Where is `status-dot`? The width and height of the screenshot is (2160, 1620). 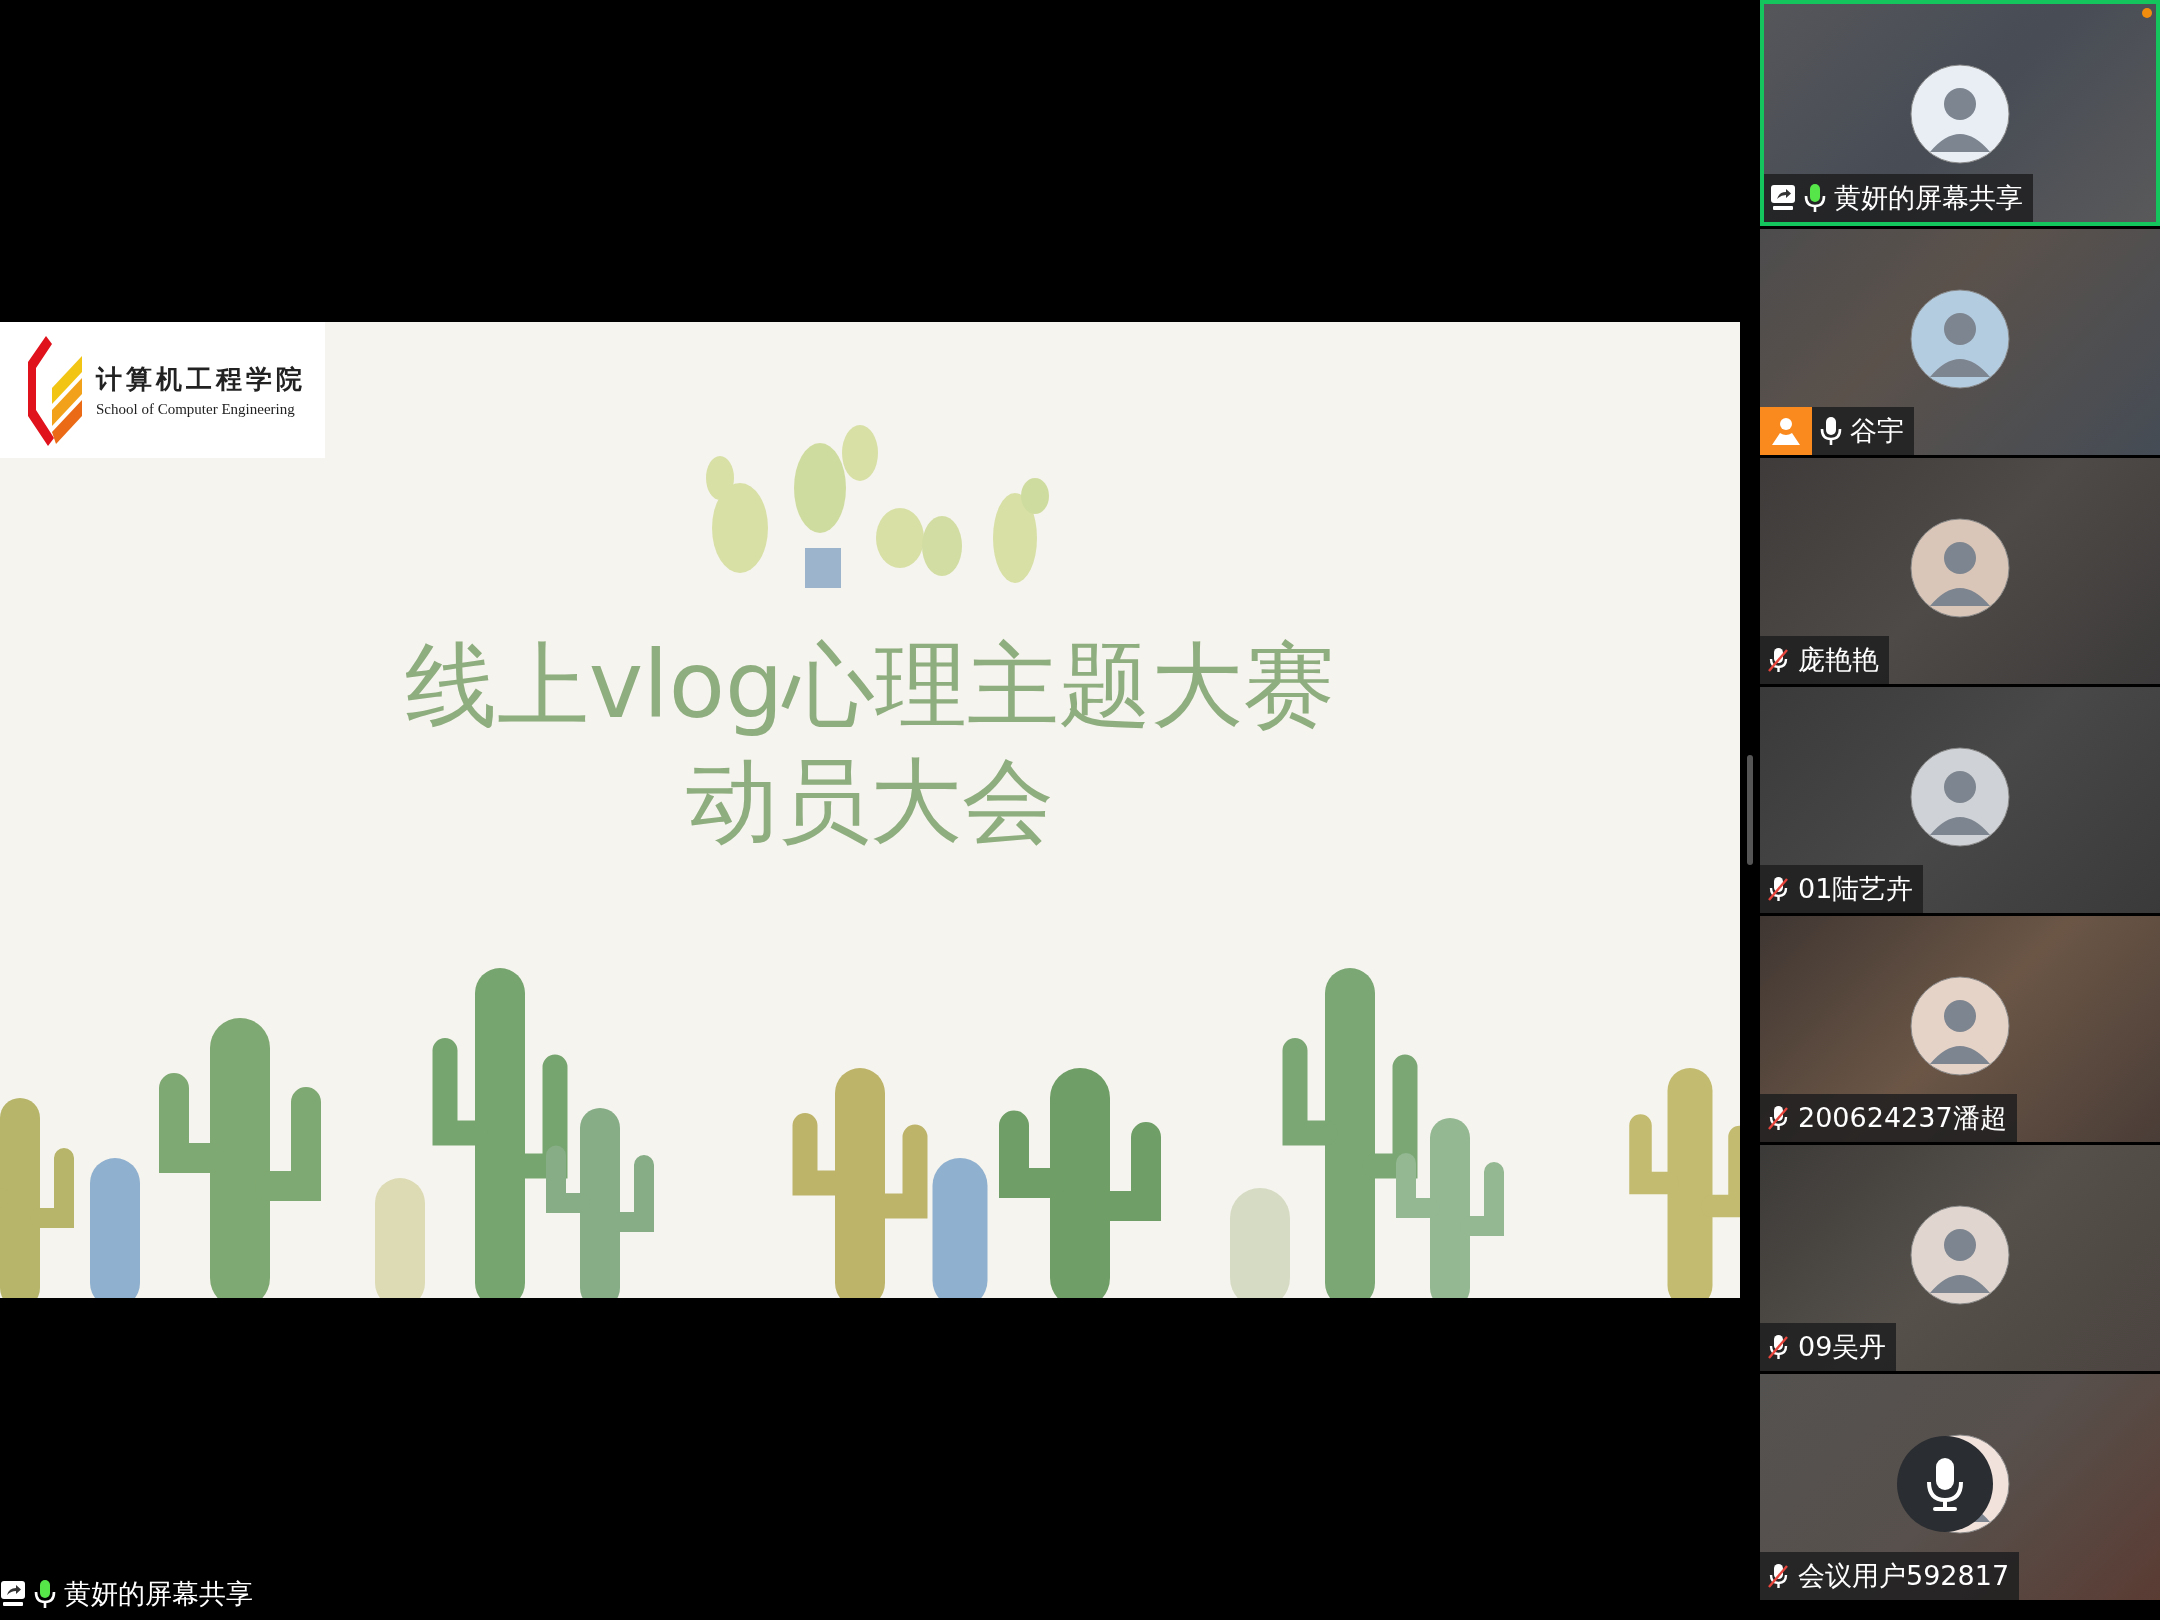
status-dot is located at coordinates (2147, 13).